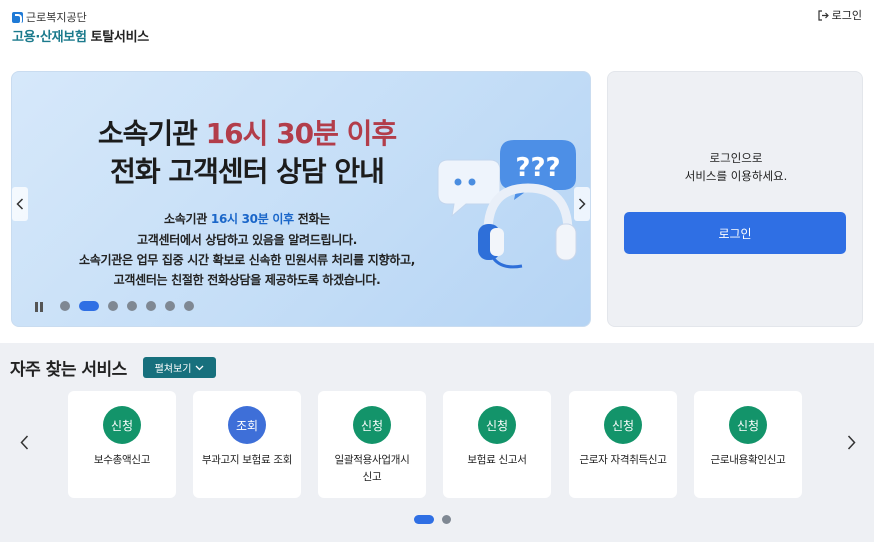 Image resolution: width=874 pixels, height=542 pixels. I want to click on login-message: 로그인으로 서비스를 이용하세요., so click(736, 167).